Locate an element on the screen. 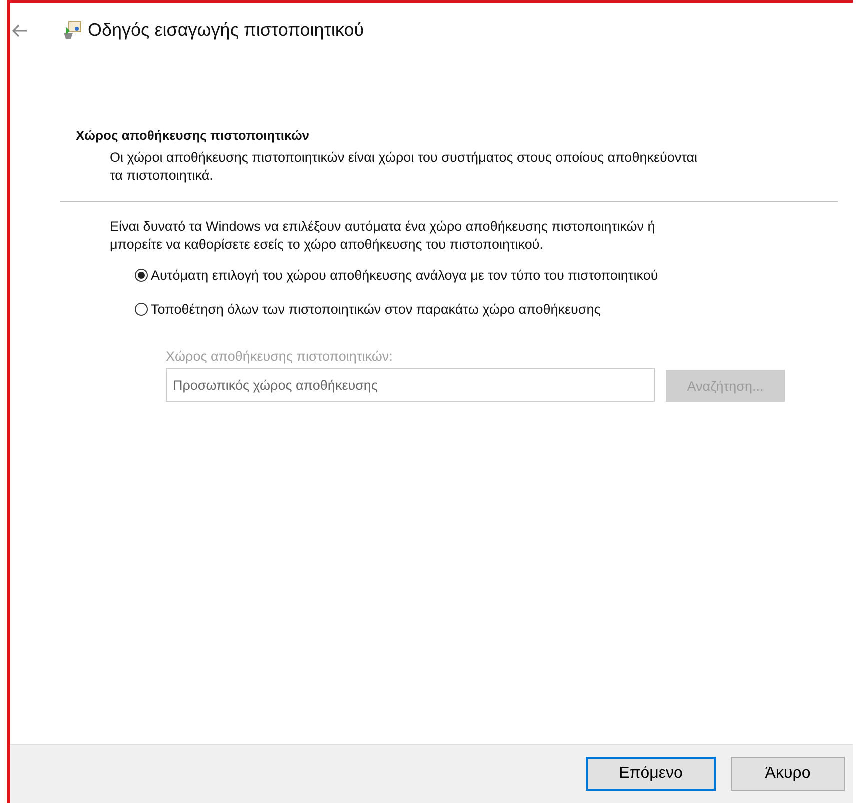 Image resolution: width=856 pixels, height=803 pixels. field-label: Χώρος αποθήκευσης πιστοποιητικών: is located at coordinates (280, 356).